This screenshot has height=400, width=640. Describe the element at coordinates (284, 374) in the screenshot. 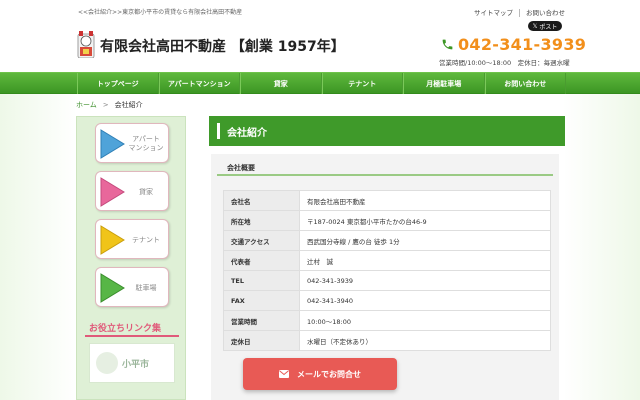

I see `envelope-icon` at that location.